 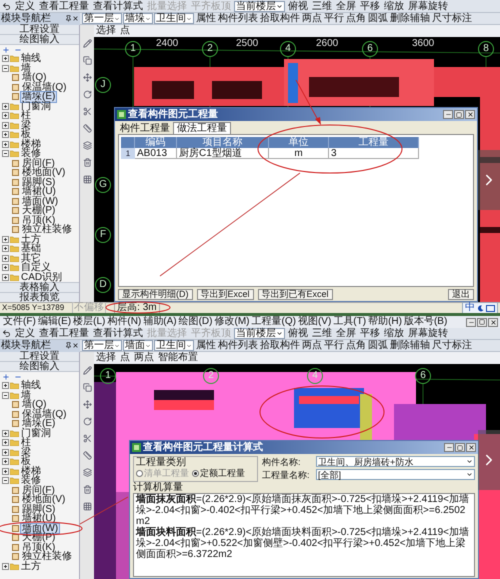 What do you see at coordinates (461, 294) in the screenshot?
I see `dialog-button: 退出` at bounding box center [461, 294].